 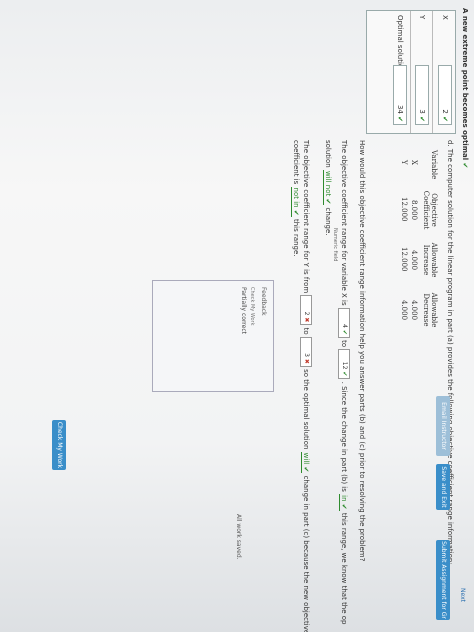 I want to click on answer-line-4: coefficient is not in ✔ this range., so click(x=295, y=198).